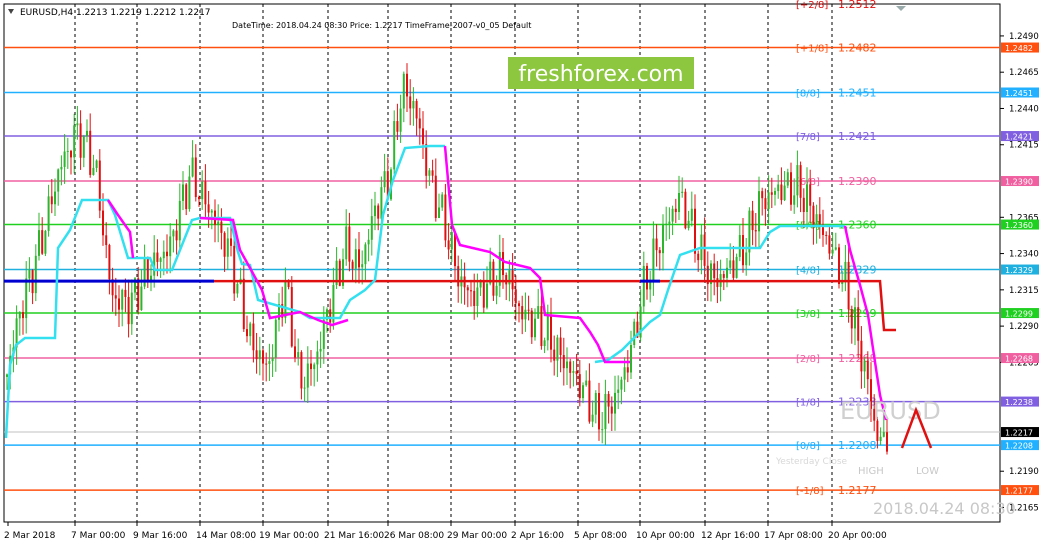 This screenshot has height=548, width=1043. I want to click on price-tag-text: 1.2238, so click(1019, 402).